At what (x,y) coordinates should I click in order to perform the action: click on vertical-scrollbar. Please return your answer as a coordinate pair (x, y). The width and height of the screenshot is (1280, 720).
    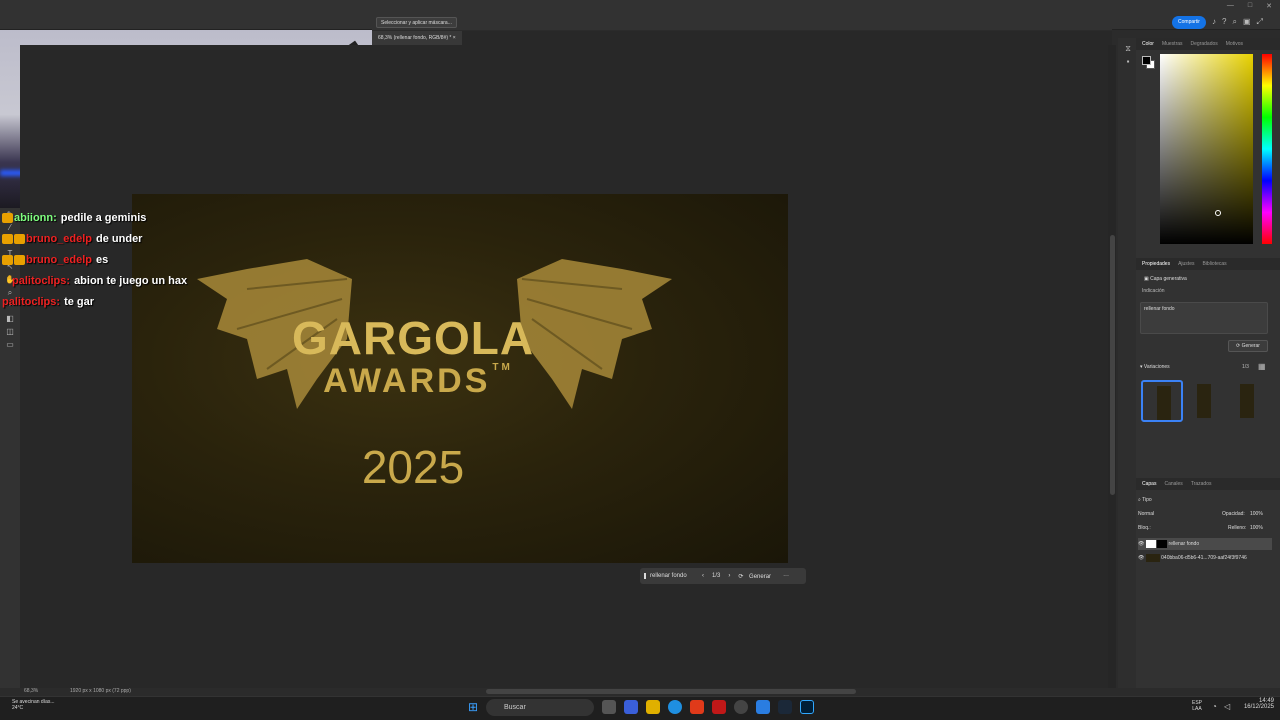
    Looking at the image, I should click on (1112, 366).